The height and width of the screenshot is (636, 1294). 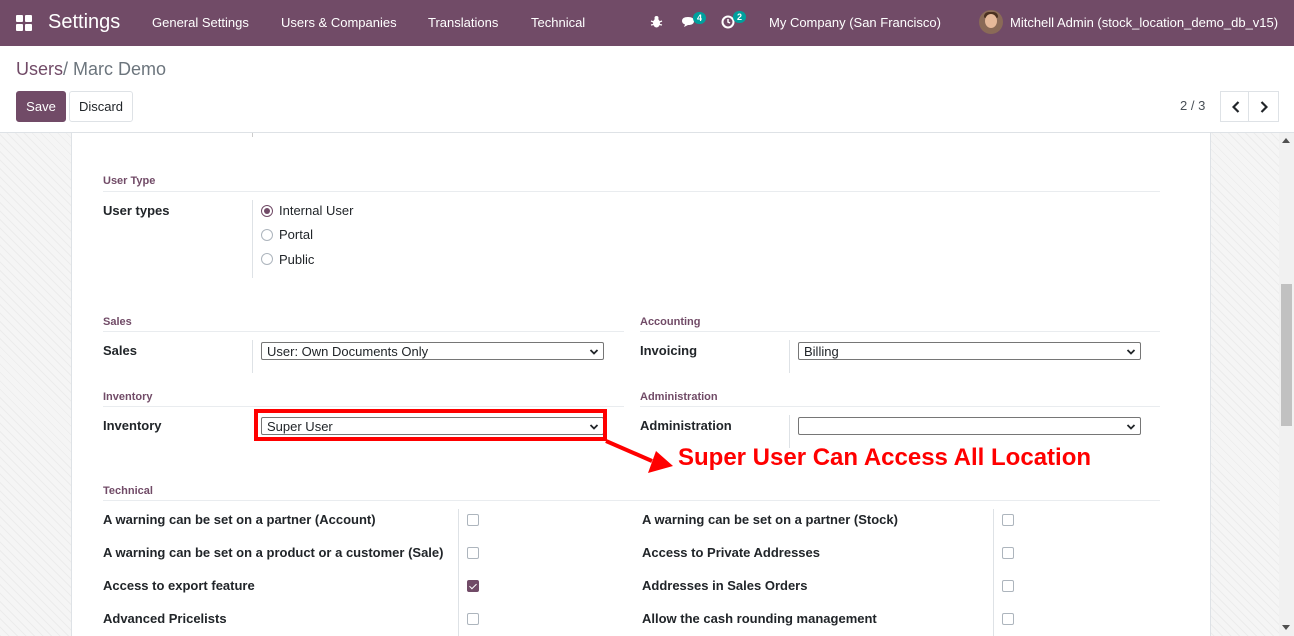 I want to click on control-panel: Users/ Marc Demo Save Discard 2 / 3, so click(x=647, y=89).